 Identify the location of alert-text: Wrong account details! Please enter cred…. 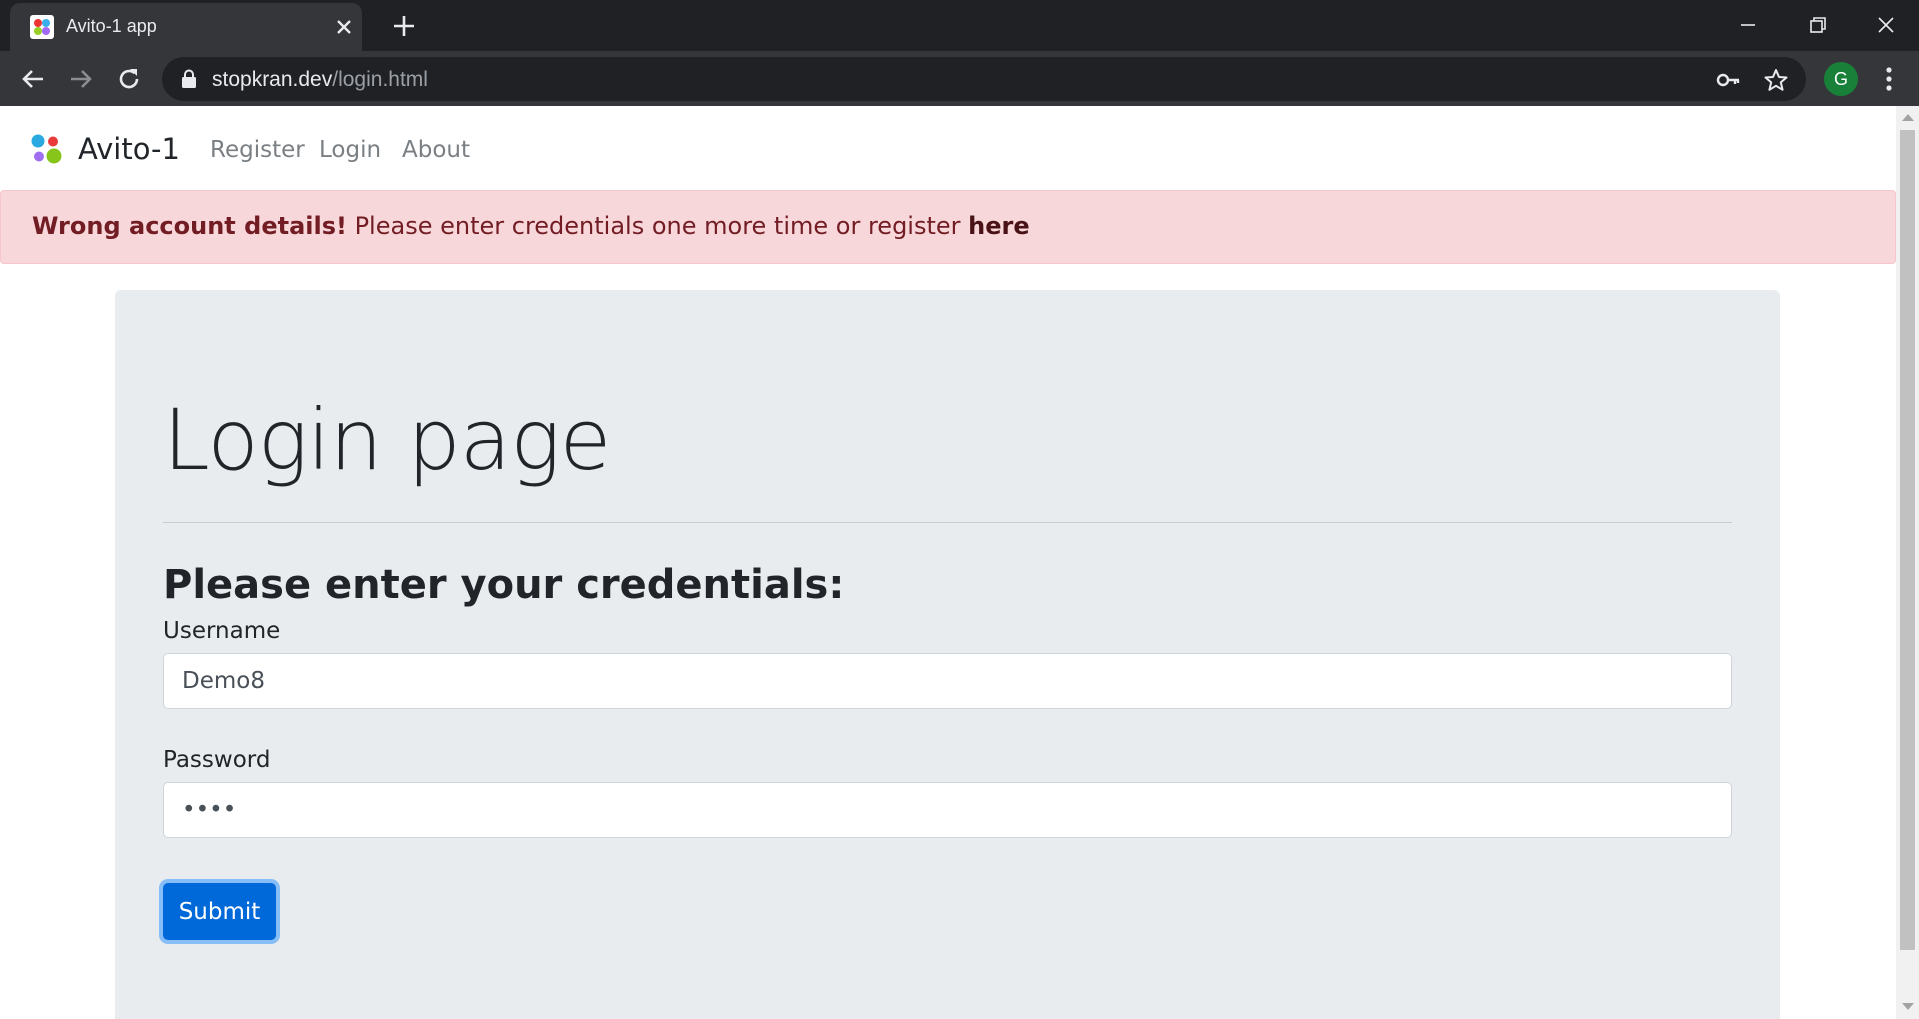
(531, 226).